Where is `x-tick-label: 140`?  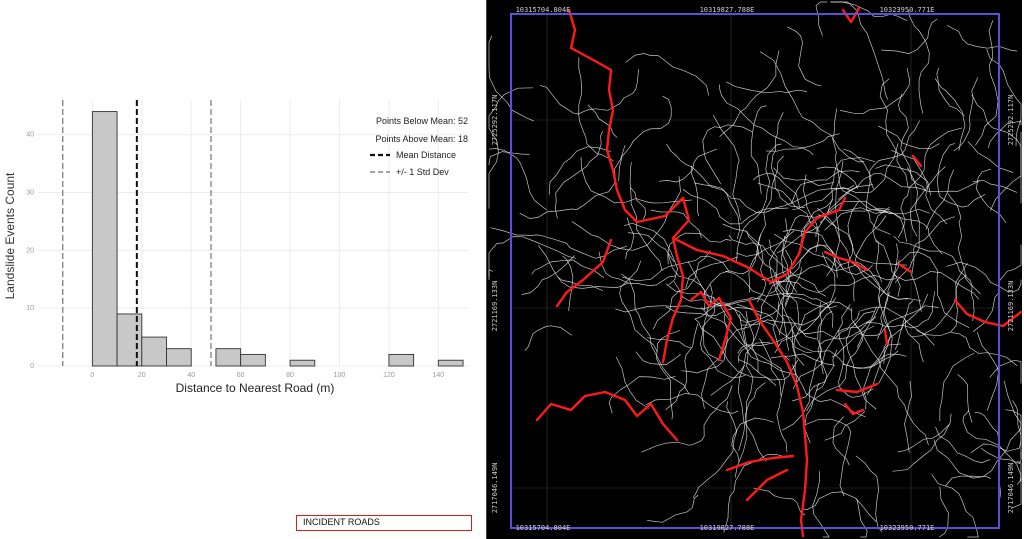
x-tick-label: 140 is located at coordinates (439, 375).